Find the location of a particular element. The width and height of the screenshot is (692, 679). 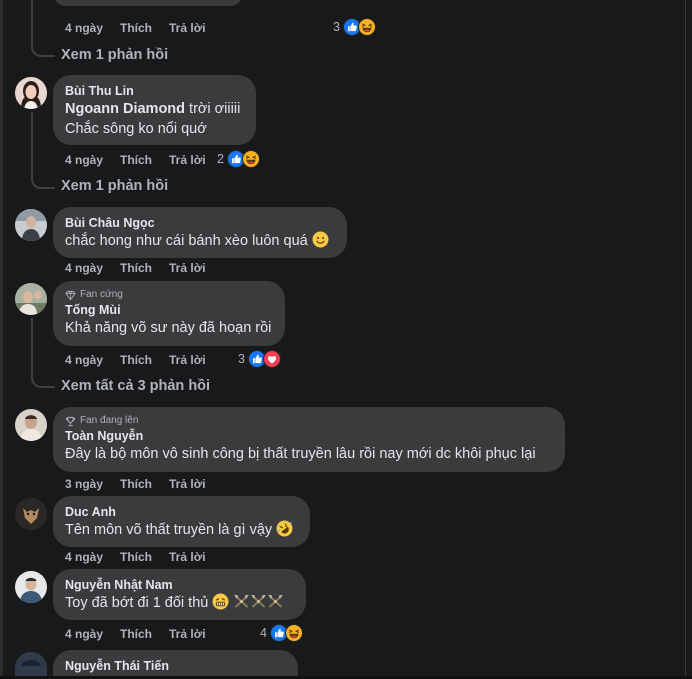

comment-bubble is located at coordinates (148, 3).